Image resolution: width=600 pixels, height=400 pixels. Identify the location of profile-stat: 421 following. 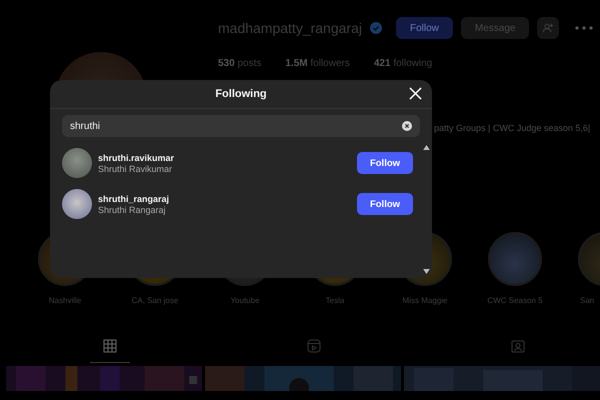
(403, 63).